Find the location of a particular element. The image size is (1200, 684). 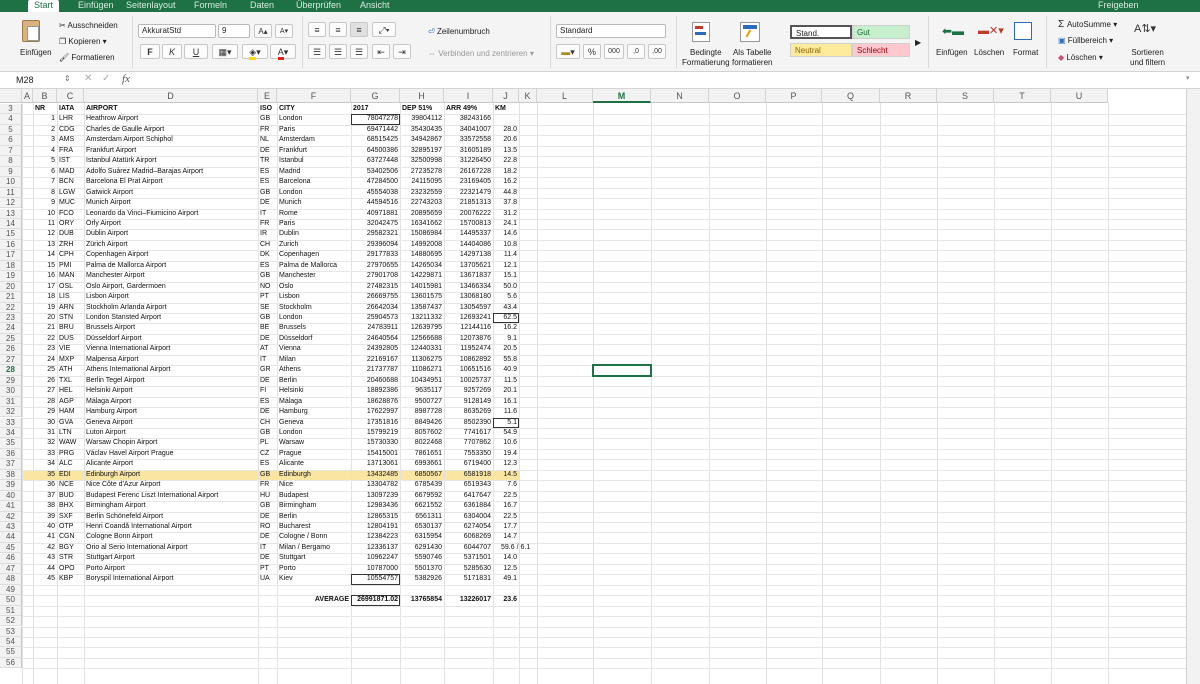

cell: 20 is located at coordinates (45, 318).